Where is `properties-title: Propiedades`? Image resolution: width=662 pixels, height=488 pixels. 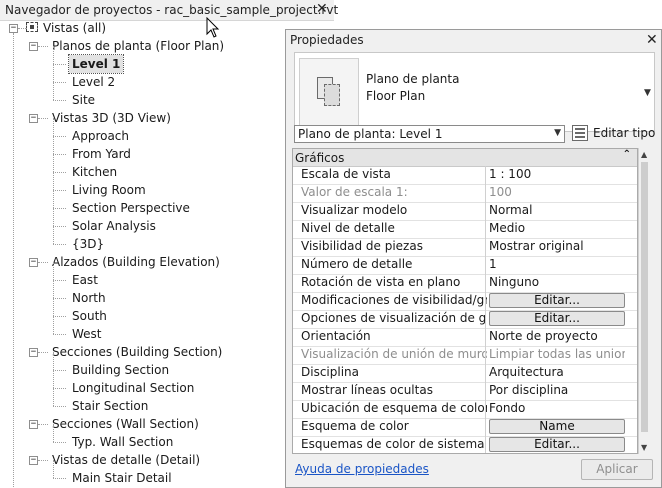
properties-title: Propiedades is located at coordinates (327, 40).